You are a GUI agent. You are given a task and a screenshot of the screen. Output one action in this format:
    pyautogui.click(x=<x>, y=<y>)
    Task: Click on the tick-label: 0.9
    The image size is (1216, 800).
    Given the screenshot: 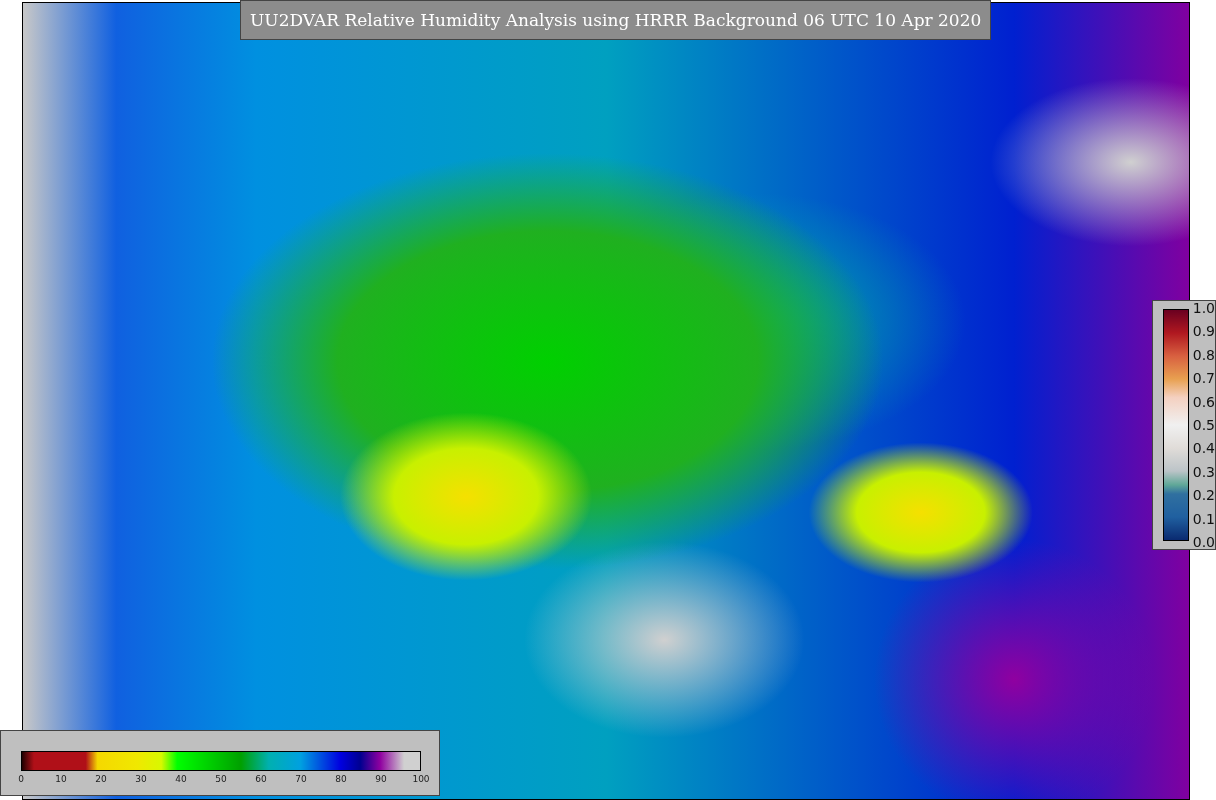 What is the action you would take?
    pyautogui.click(x=1203, y=331)
    